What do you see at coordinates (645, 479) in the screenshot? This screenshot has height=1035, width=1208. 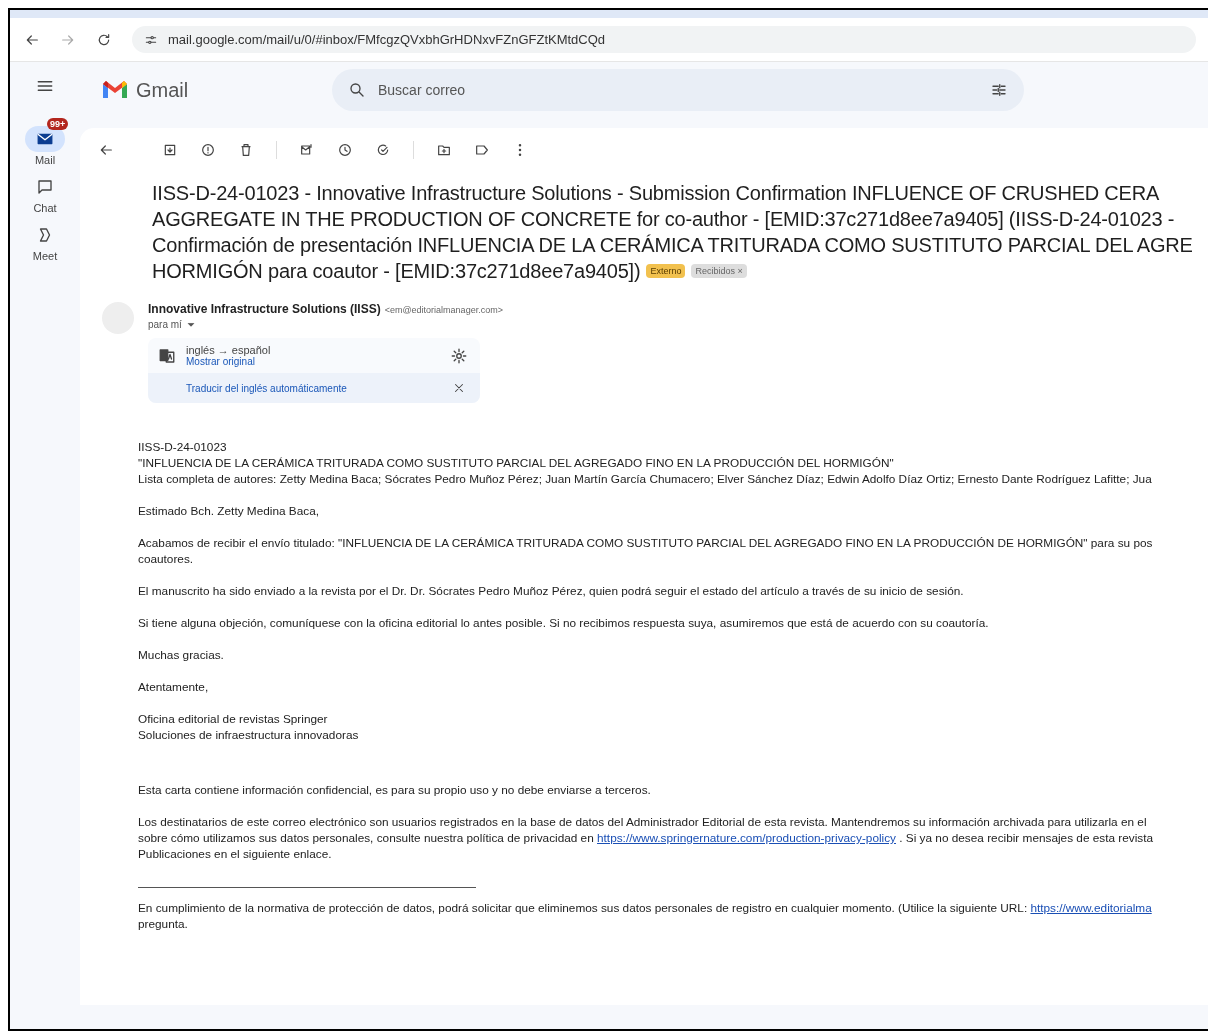 I see `body-text: Lista completa de autores: Zetty Medina Baca; Sócrates Pedro Muñoz Pérez; Juan Martín García Chumacero; Elver Sánchez Díaz; Edwin Adolfo Díaz Ortiz; Ernesto Dante Rodríguez Lafitte; Jua` at bounding box center [645, 479].